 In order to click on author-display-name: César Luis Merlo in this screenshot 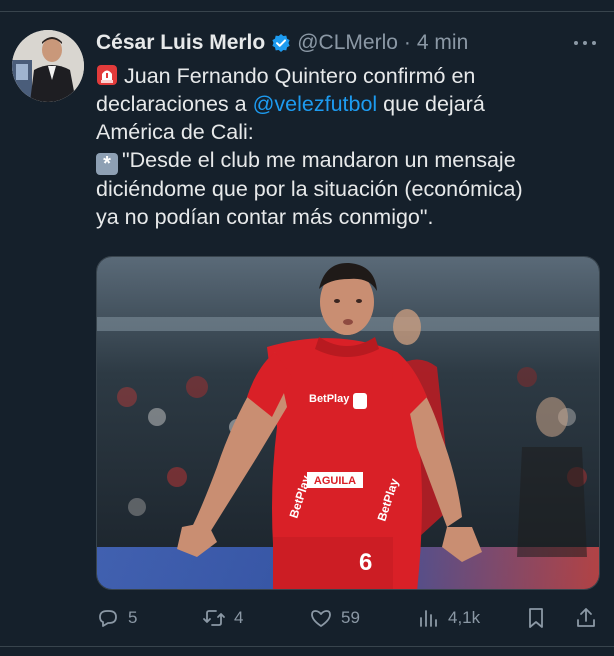, I will do `click(180, 43)`.